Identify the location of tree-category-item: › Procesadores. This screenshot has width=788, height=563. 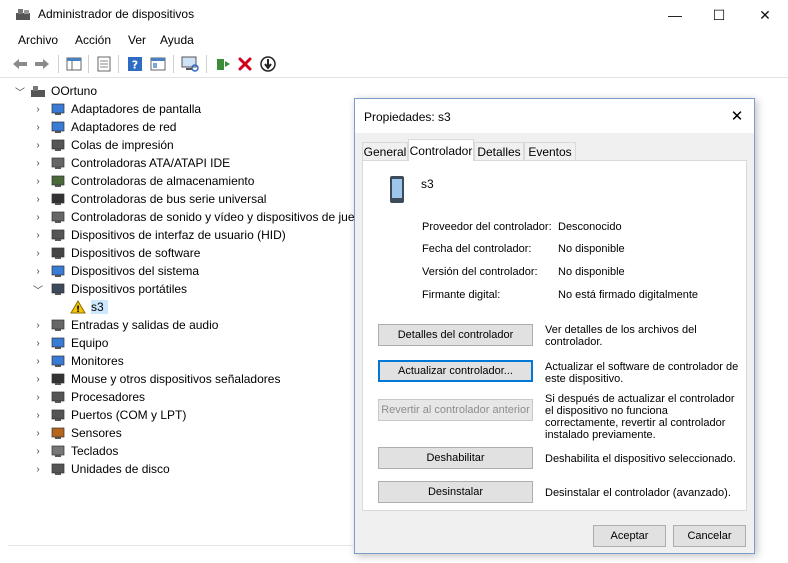
(88, 397).